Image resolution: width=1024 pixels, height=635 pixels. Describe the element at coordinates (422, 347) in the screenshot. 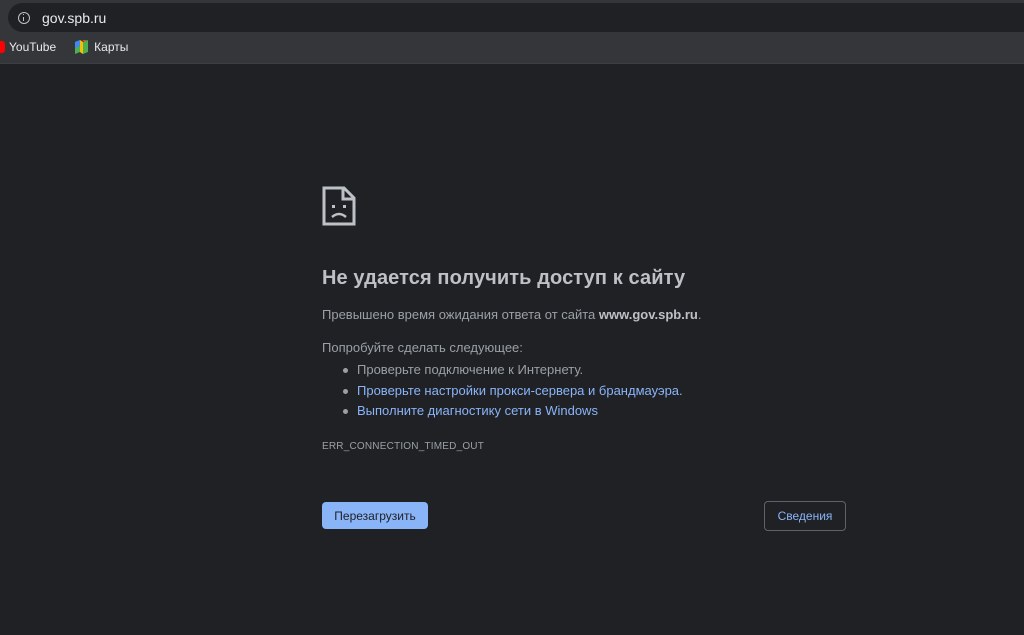

I see `suggestions-title: Попробуйте сделать следующее:` at that location.